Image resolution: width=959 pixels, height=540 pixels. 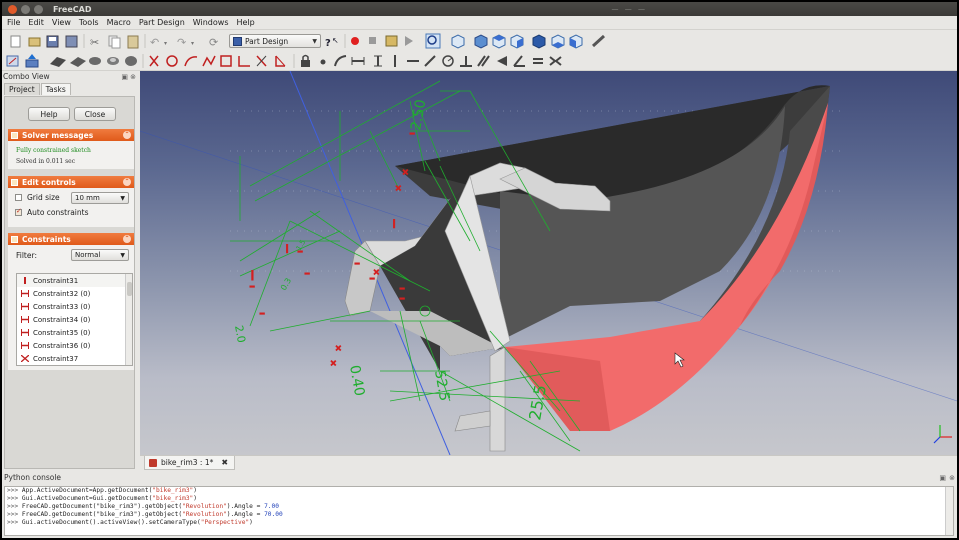 What do you see at coordinates (261, 61) in the screenshot?
I see `trim-edge-icon` at bounding box center [261, 61].